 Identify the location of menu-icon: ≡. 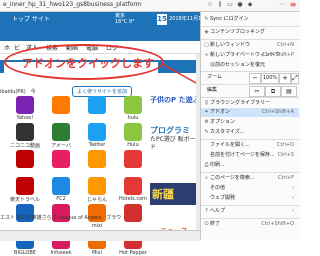
(293, 5).